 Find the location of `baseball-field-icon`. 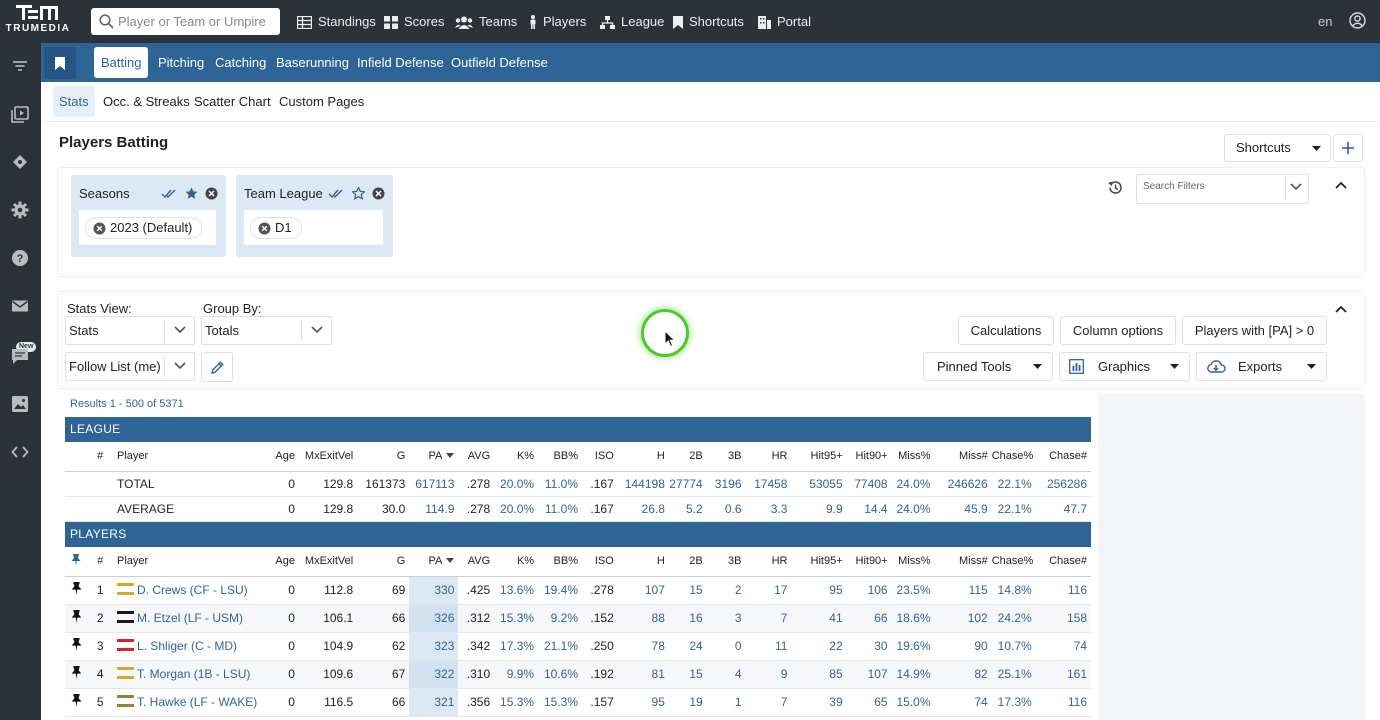

baseball-field-icon is located at coordinates (20, 162).